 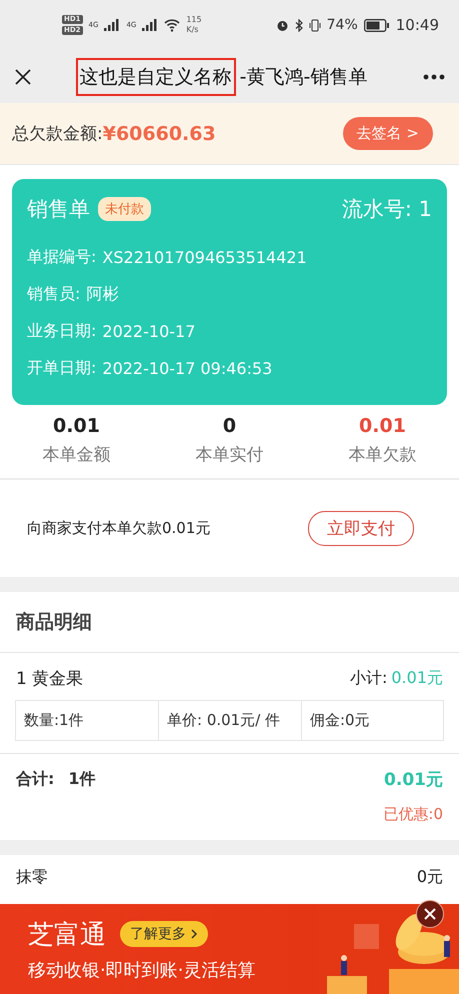 I want to click on subtotal-label: 小计:, so click(x=369, y=678).